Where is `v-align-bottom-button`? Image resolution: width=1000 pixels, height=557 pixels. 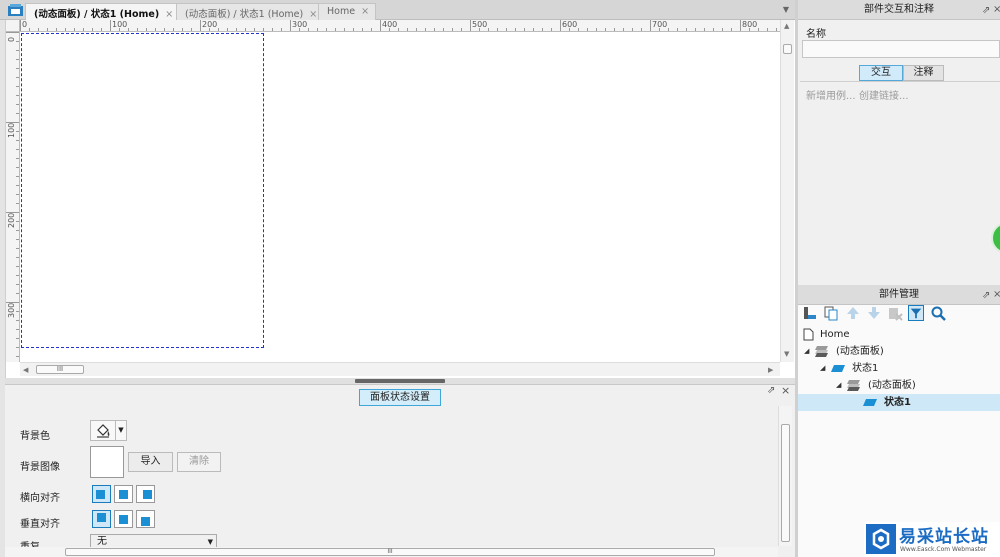 v-align-bottom-button is located at coordinates (145, 519).